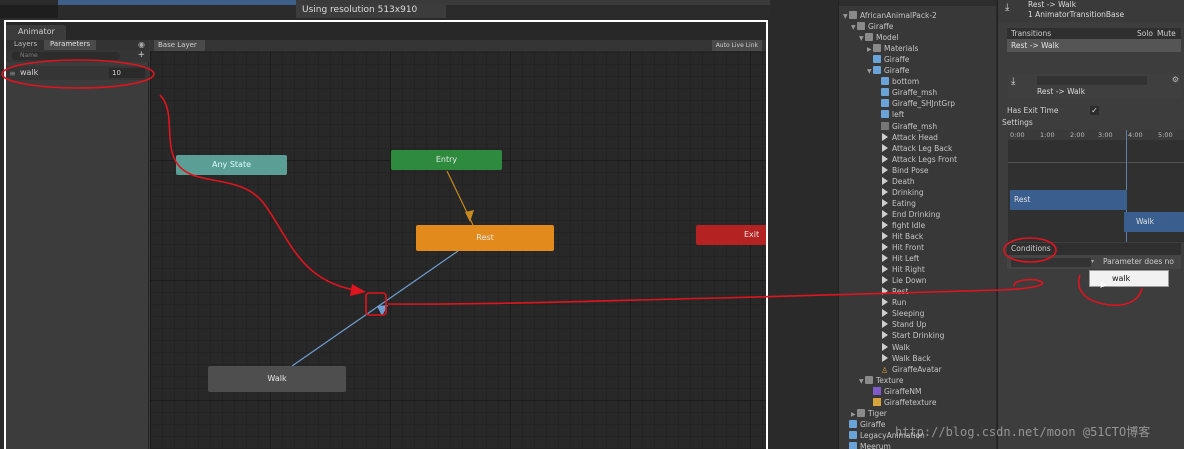 Image resolution: width=1184 pixels, height=449 pixels. What do you see at coordinates (1154, 222) in the screenshot?
I see `timeline-bar-walk: Walk` at bounding box center [1154, 222].